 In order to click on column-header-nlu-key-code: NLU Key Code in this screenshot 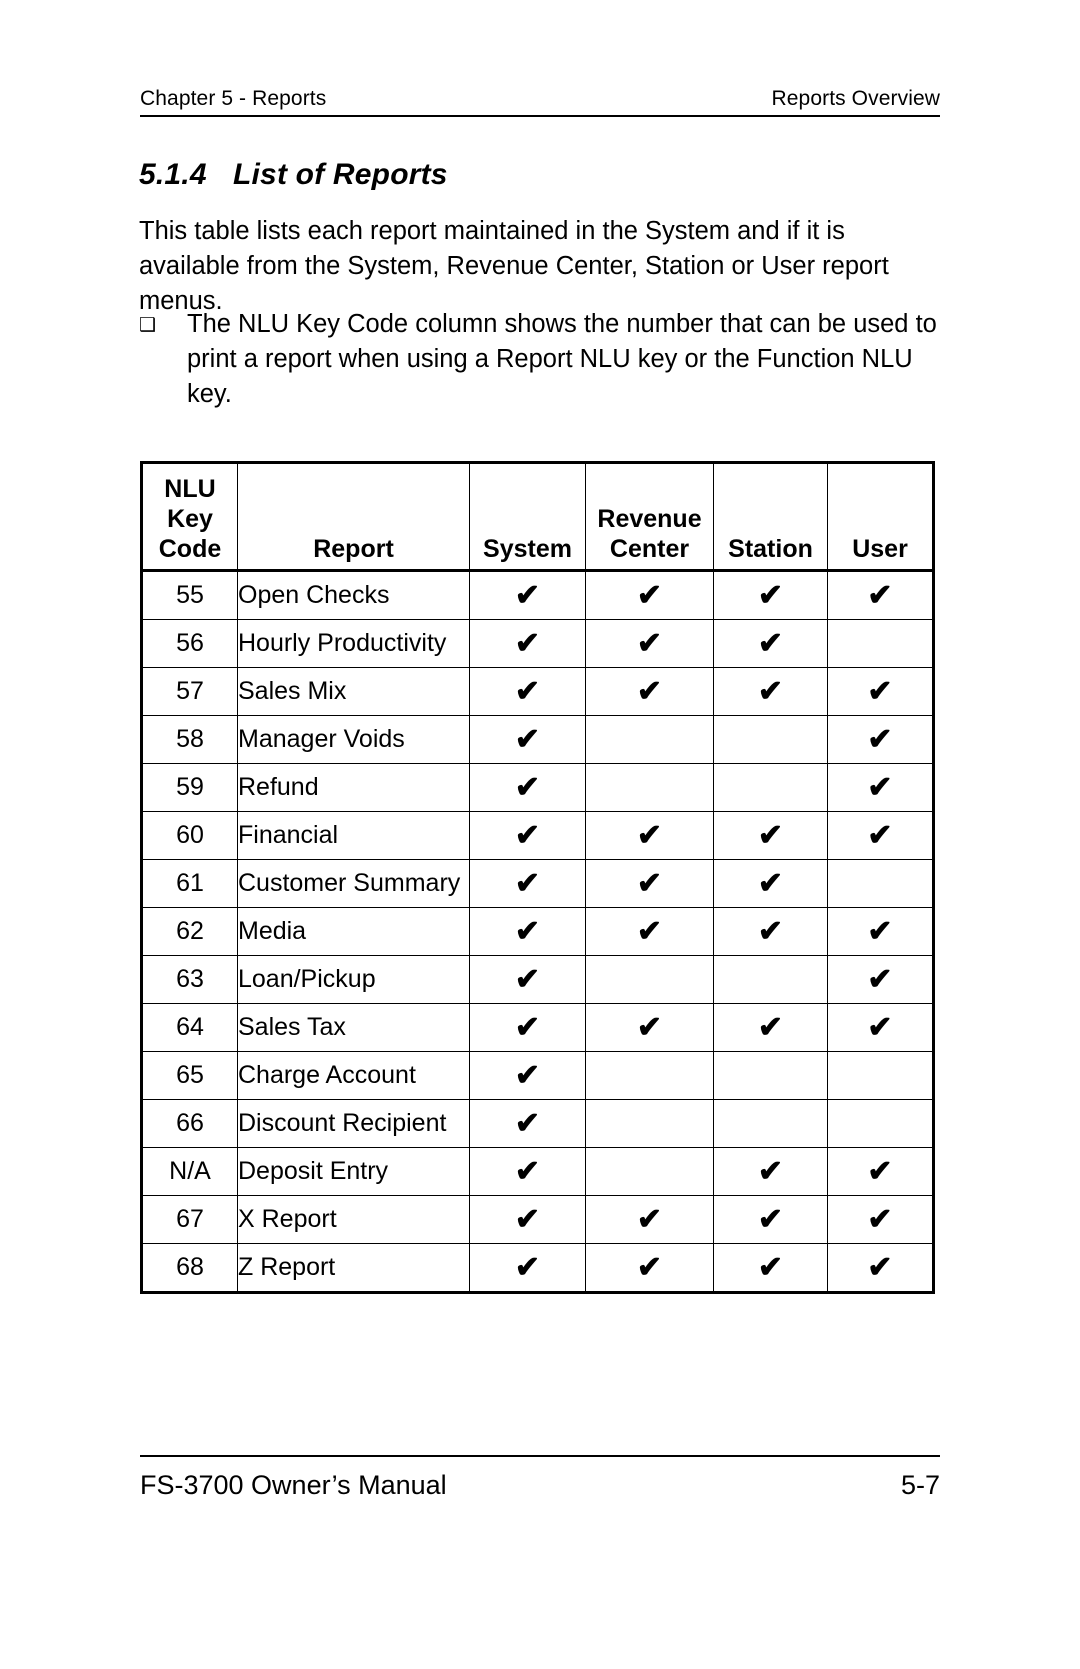, I will do `click(189, 517)`.